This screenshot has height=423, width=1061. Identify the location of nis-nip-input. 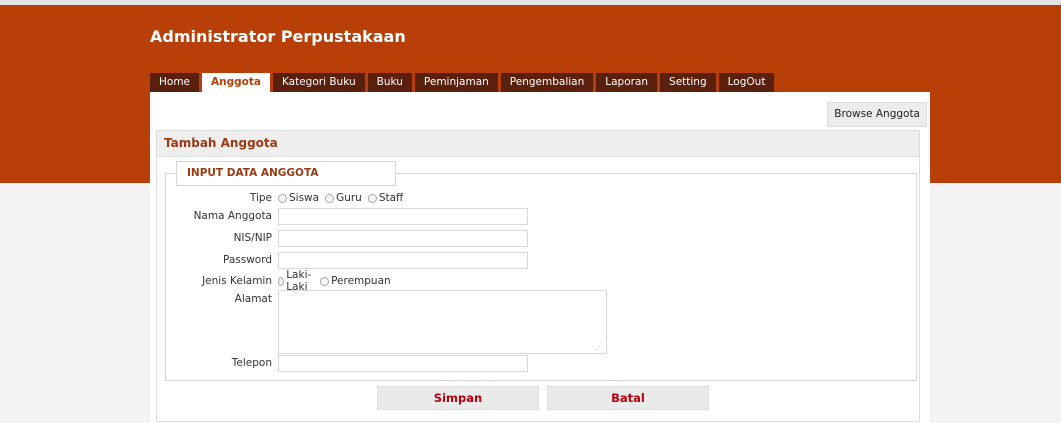
(403, 238).